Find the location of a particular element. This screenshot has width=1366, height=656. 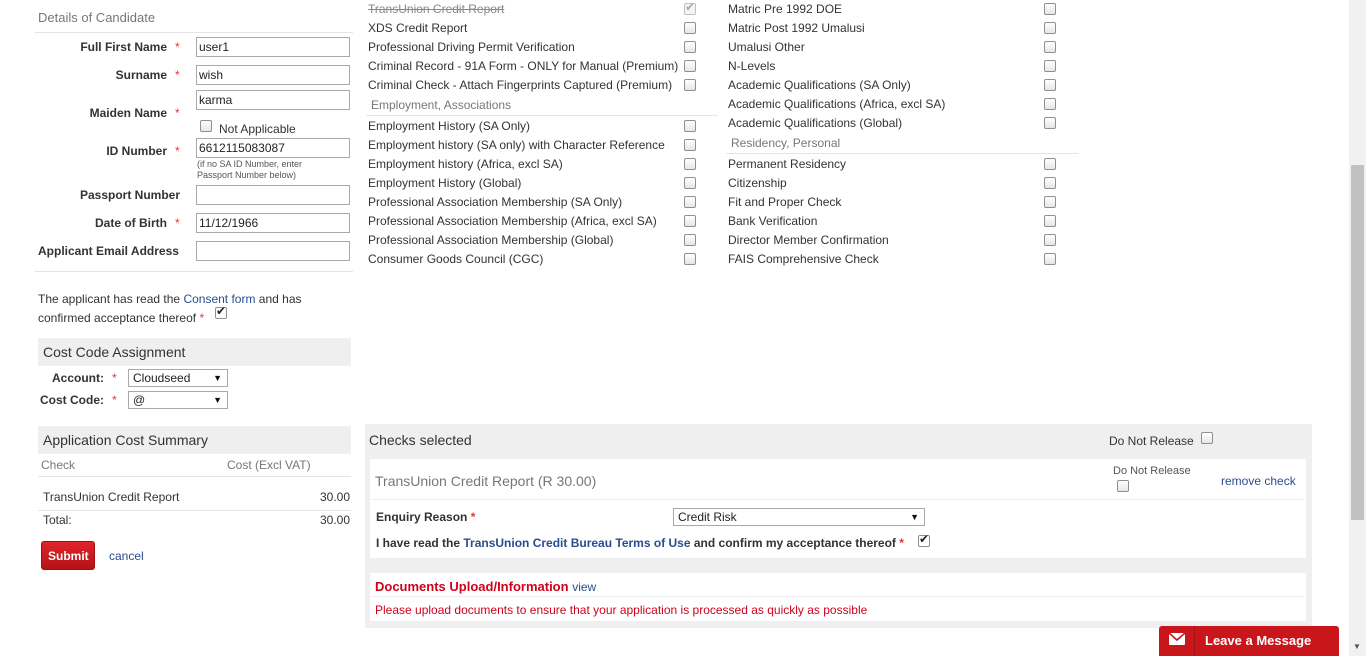

check-criminal-fingerprints-checkbox is located at coordinates (690, 85).